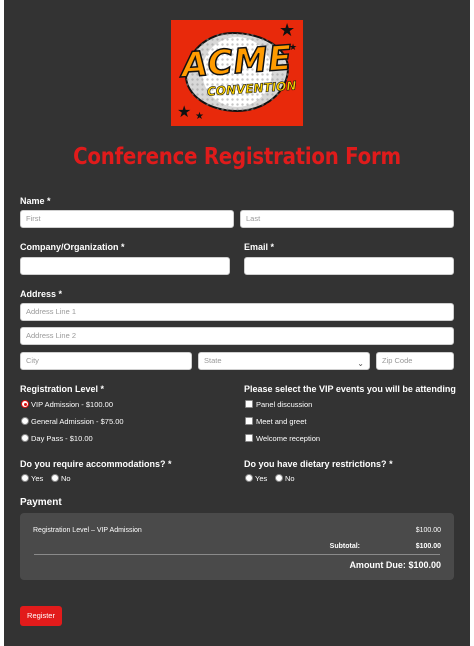  I want to click on address-label: Address *, so click(41, 294).